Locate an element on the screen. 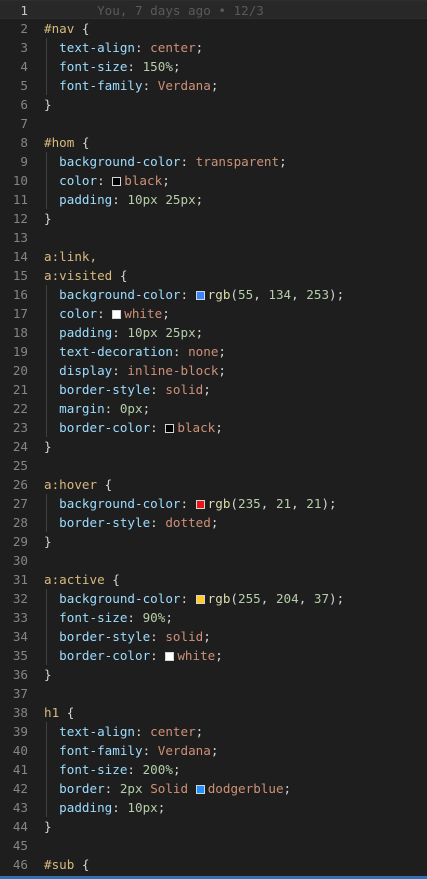 This screenshot has height=879, width=427. line-number: 34 is located at coordinates (20, 636).